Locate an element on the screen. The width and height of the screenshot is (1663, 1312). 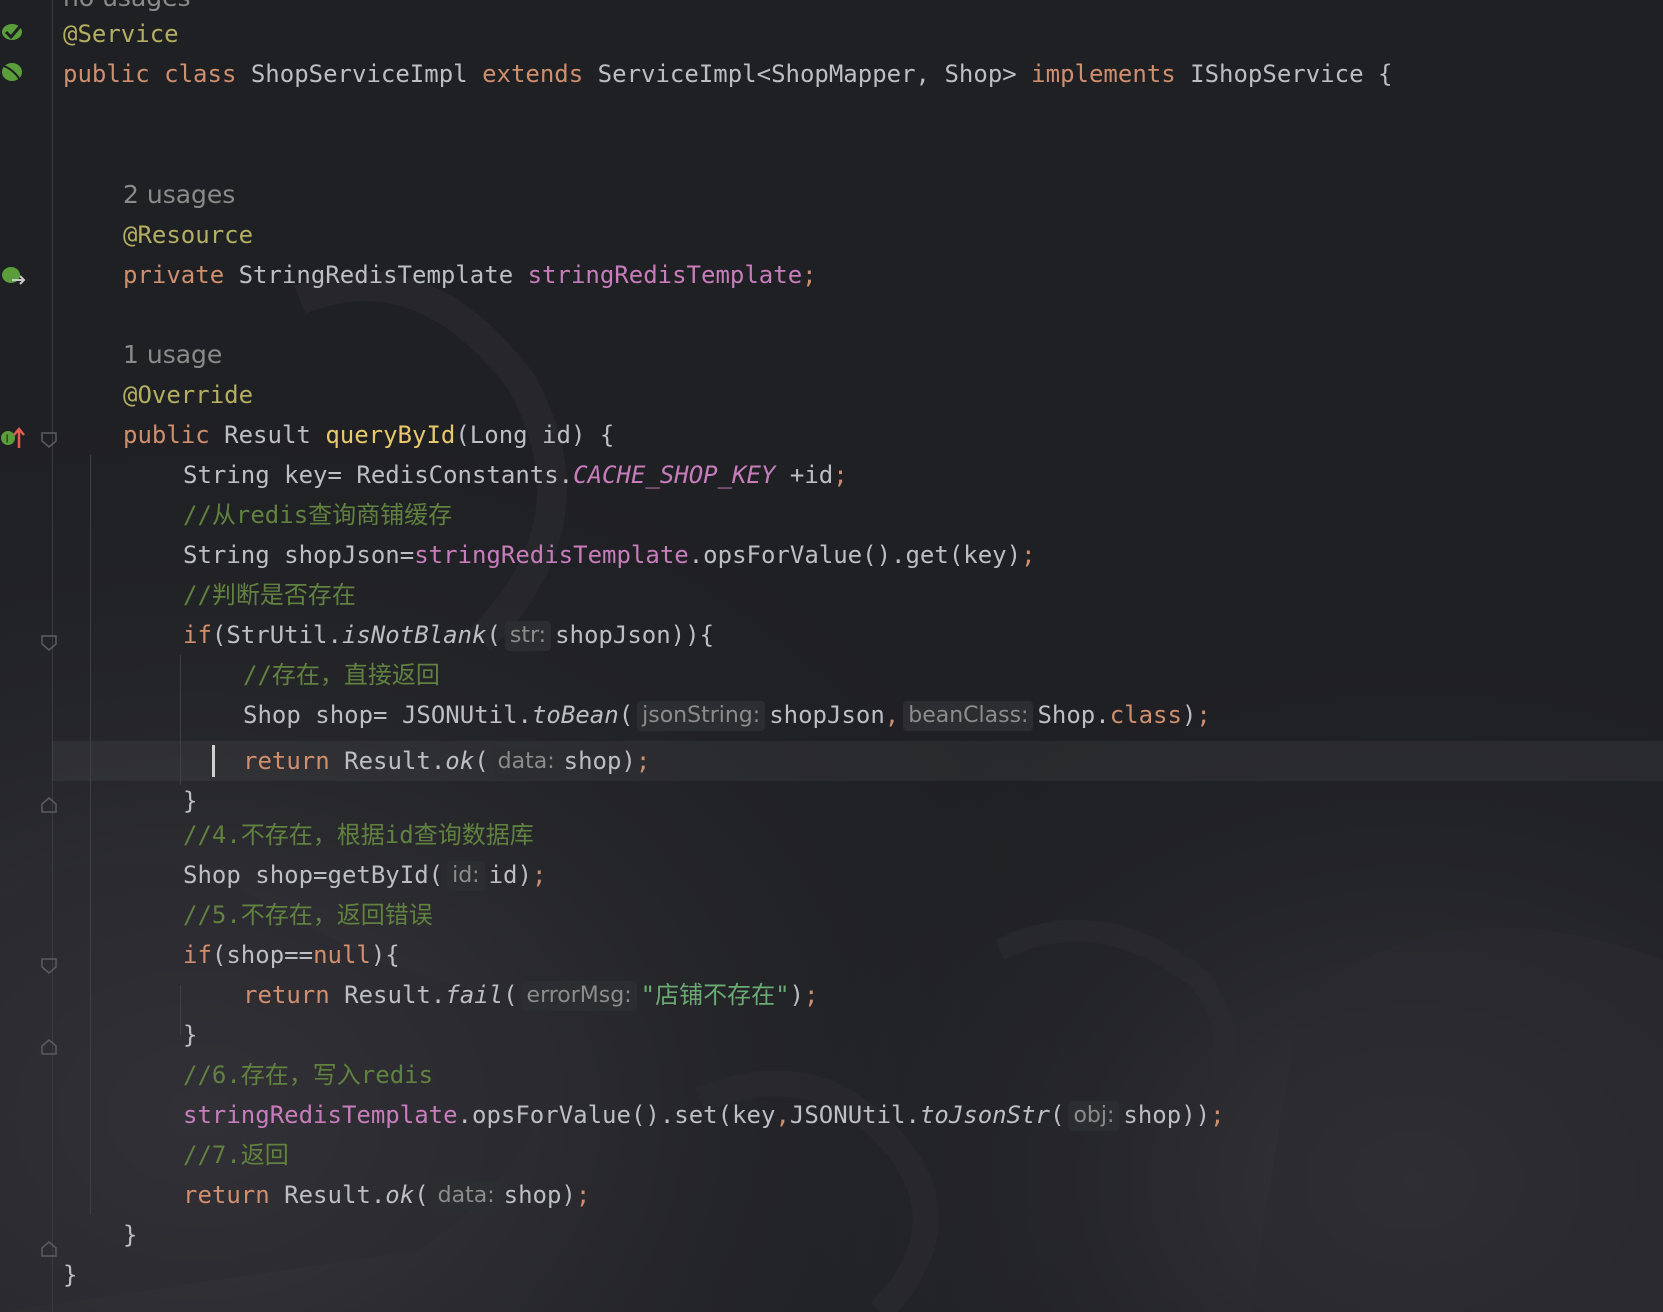
keyword: private is located at coordinates (174, 275).